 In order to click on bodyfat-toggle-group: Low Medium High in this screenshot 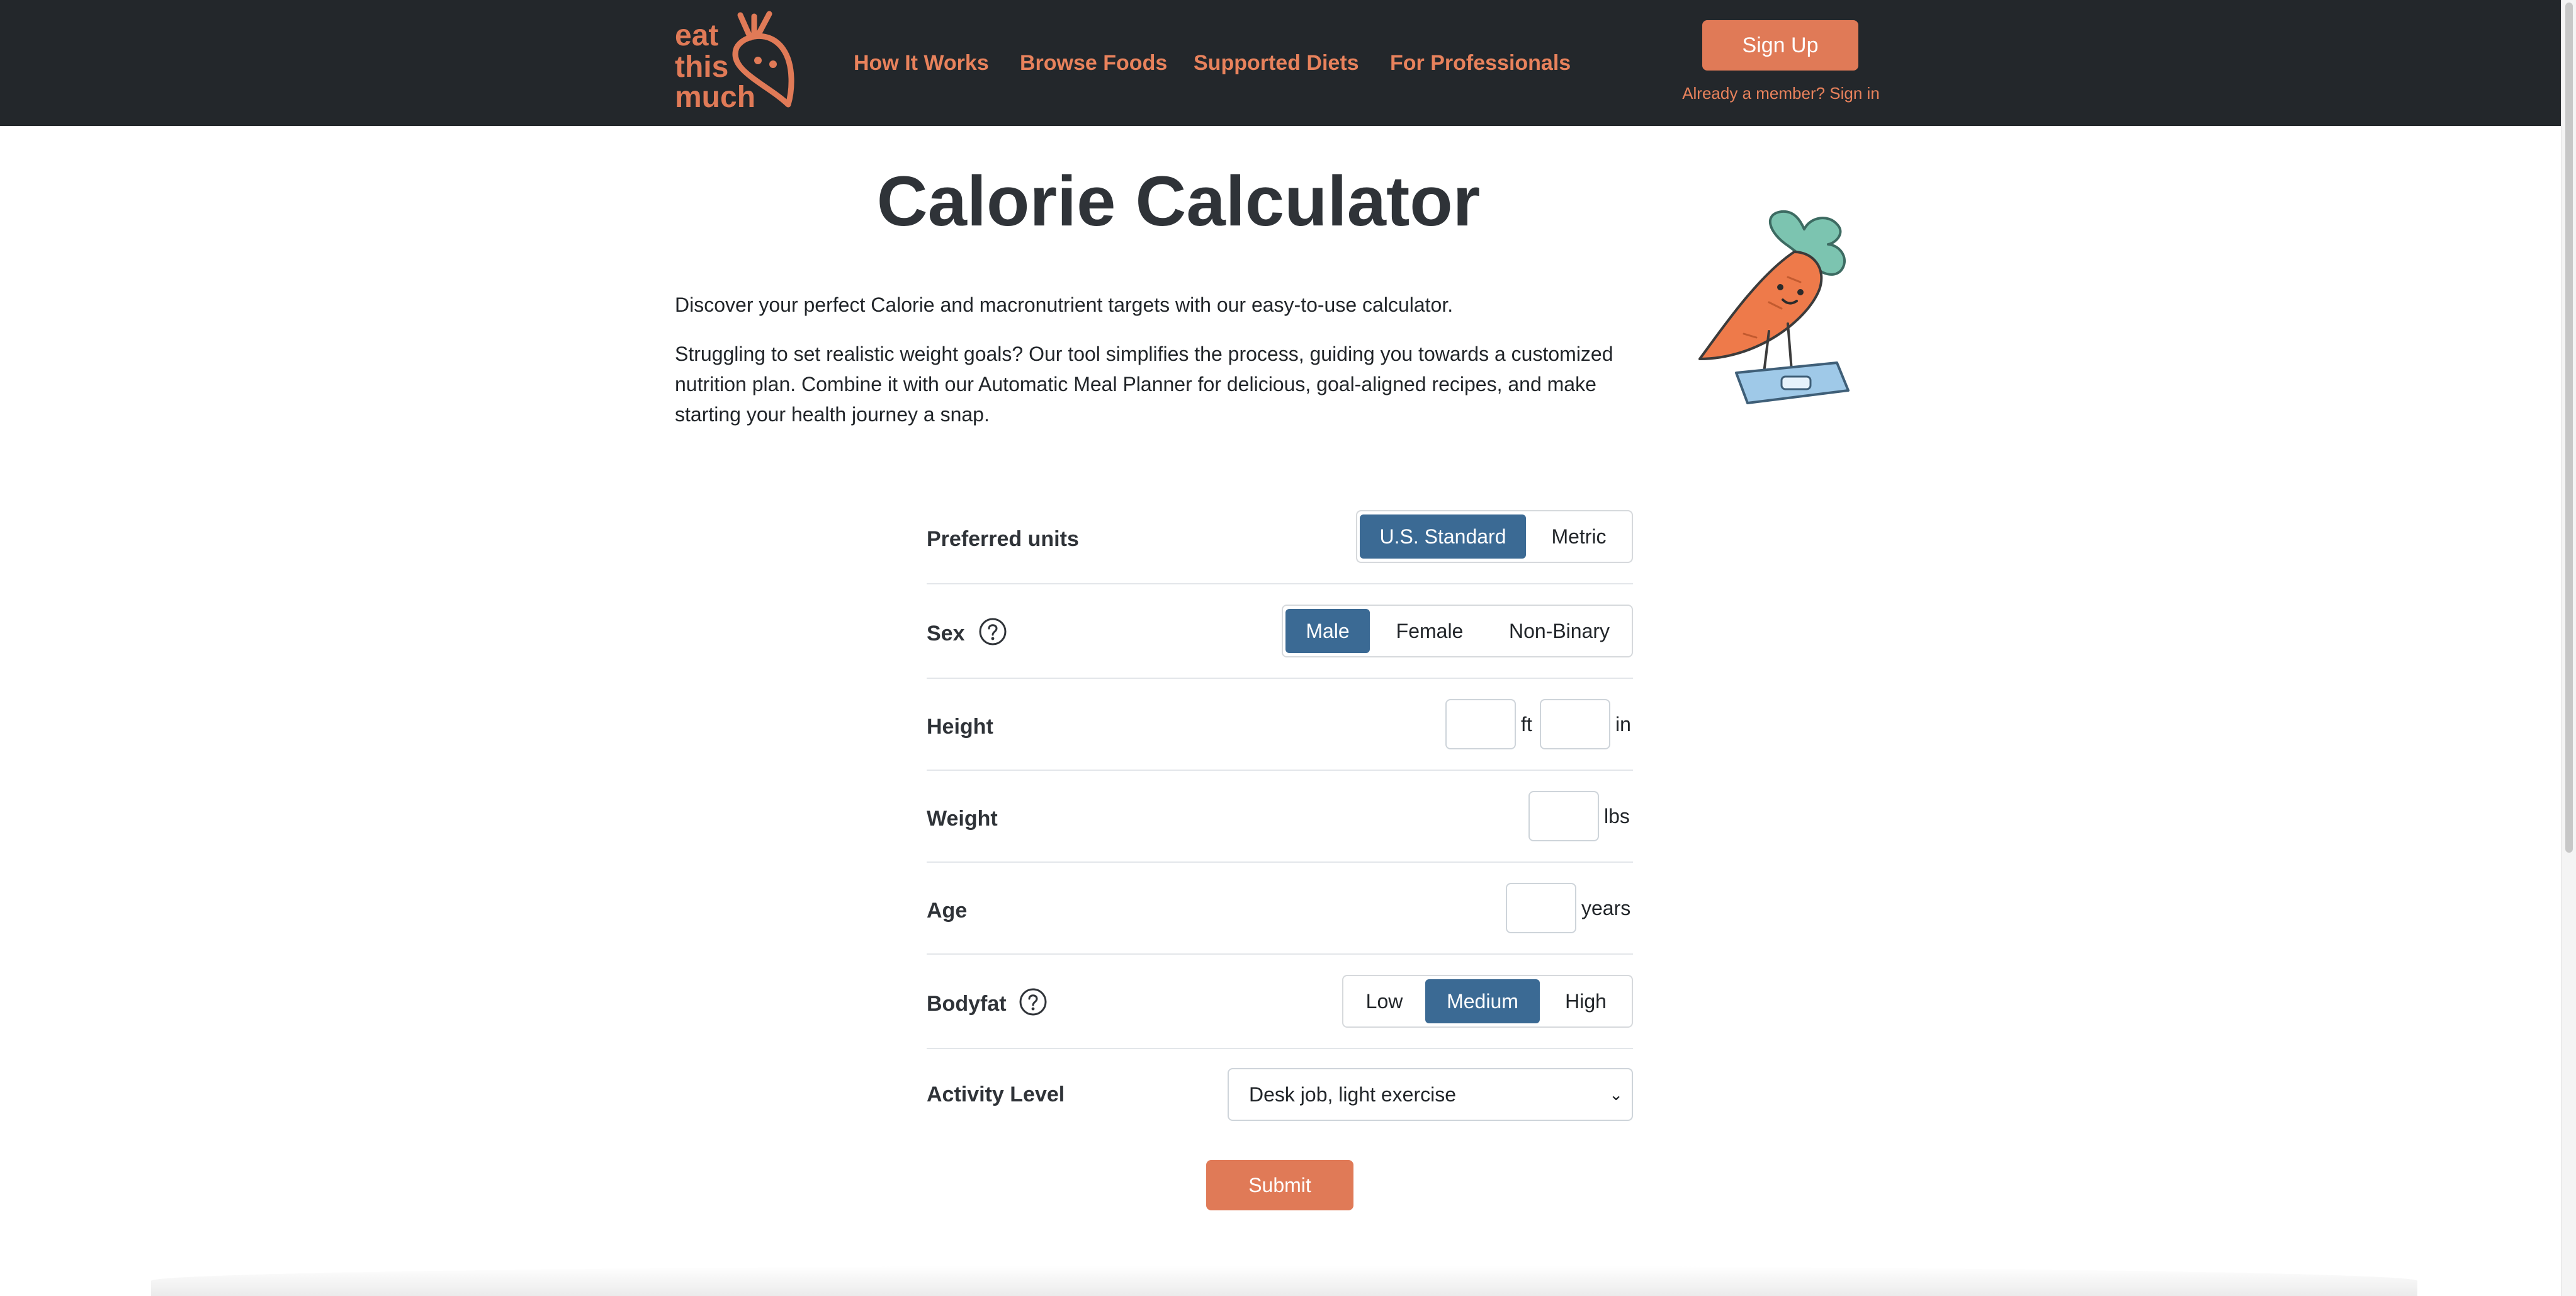, I will do `click(1487, 1002)`.